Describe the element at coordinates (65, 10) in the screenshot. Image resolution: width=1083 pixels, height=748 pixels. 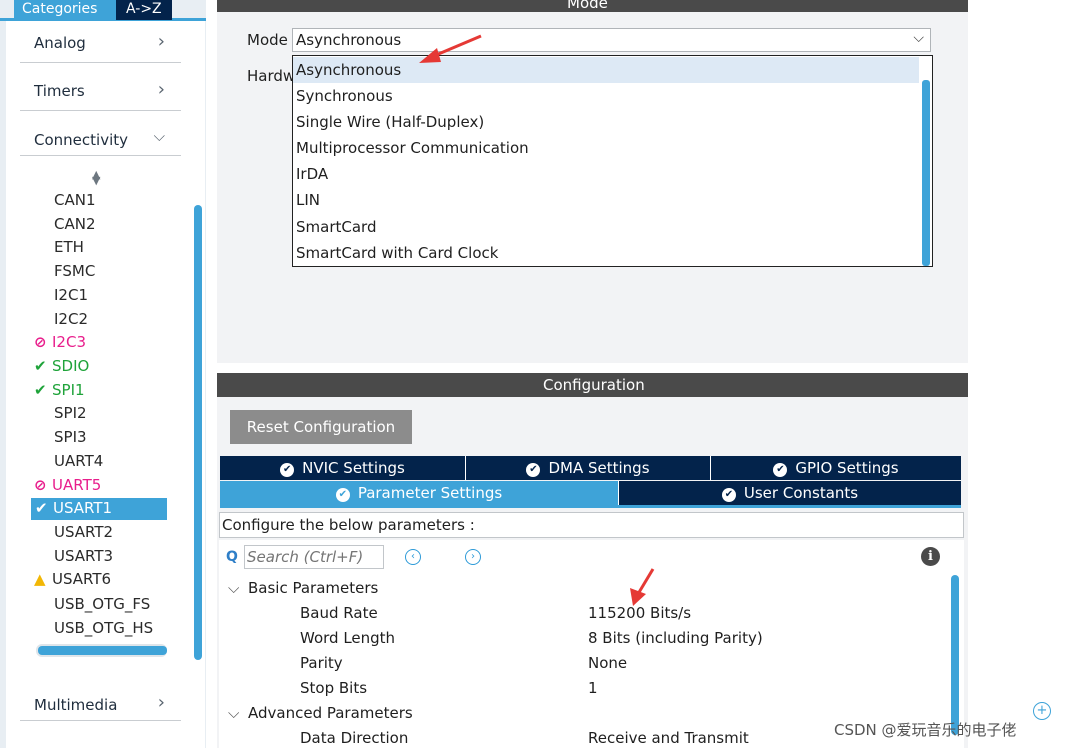
I see `tab-categories: Categories` at that location.